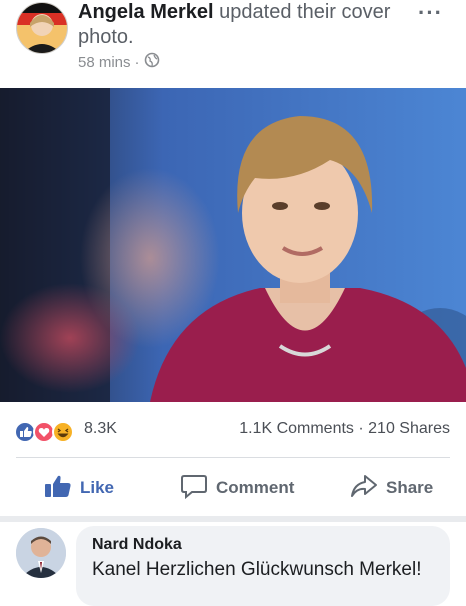  What do you see at coordinates (409, 428) in the screenshot?
I see `shares-count: 210 Shares` at bounding box center [409, 428].